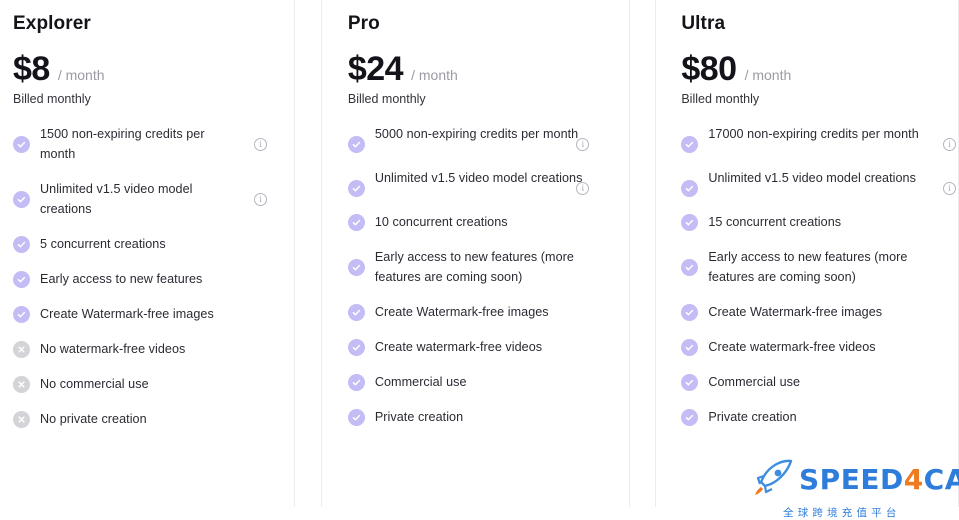  I want to click on feature-item: Early access to new features, so click(148, 280).